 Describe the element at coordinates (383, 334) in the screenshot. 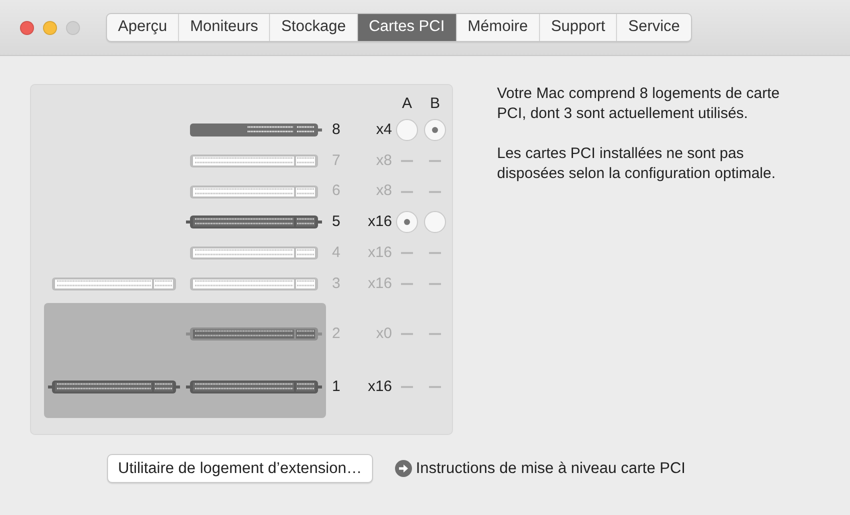

I see `lane-width: x0` at that location.